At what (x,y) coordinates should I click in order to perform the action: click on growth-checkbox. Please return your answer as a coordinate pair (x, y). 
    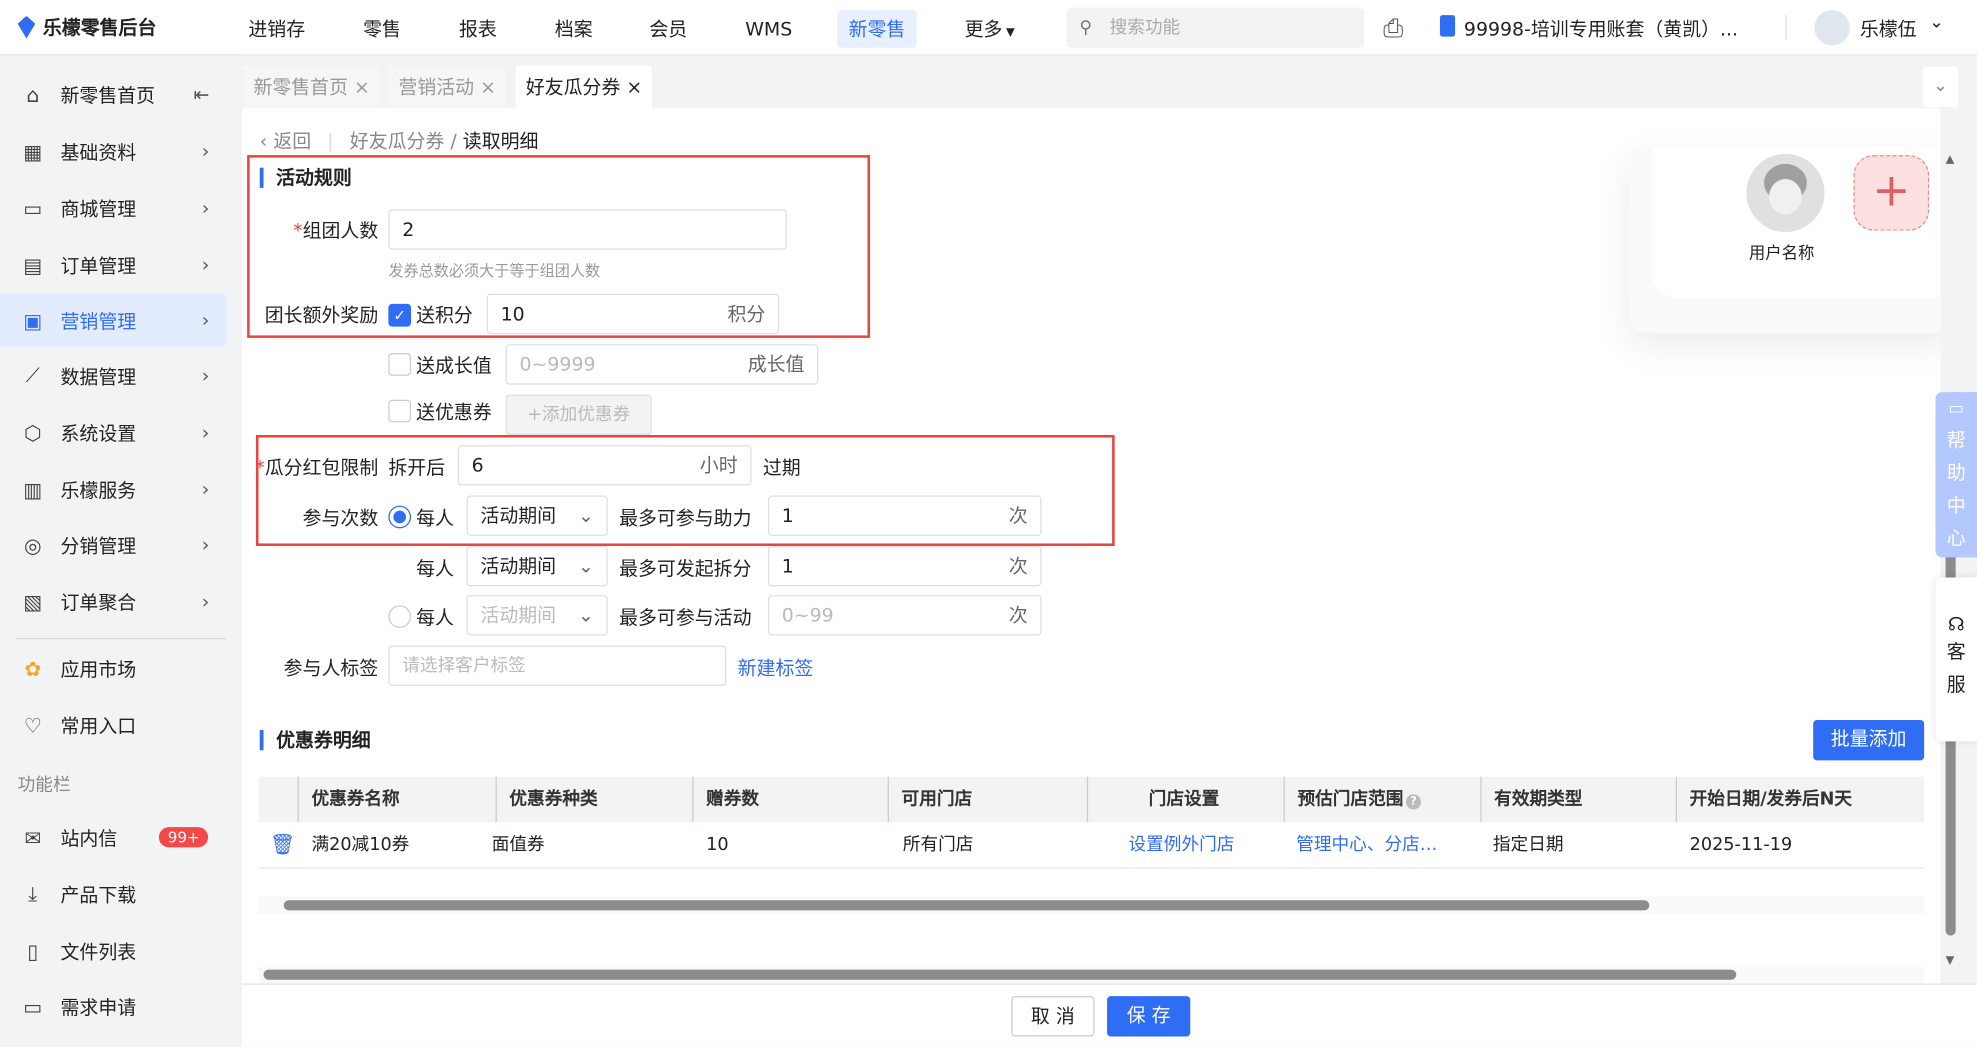
    Looking at the image, I should click on (400, 364).